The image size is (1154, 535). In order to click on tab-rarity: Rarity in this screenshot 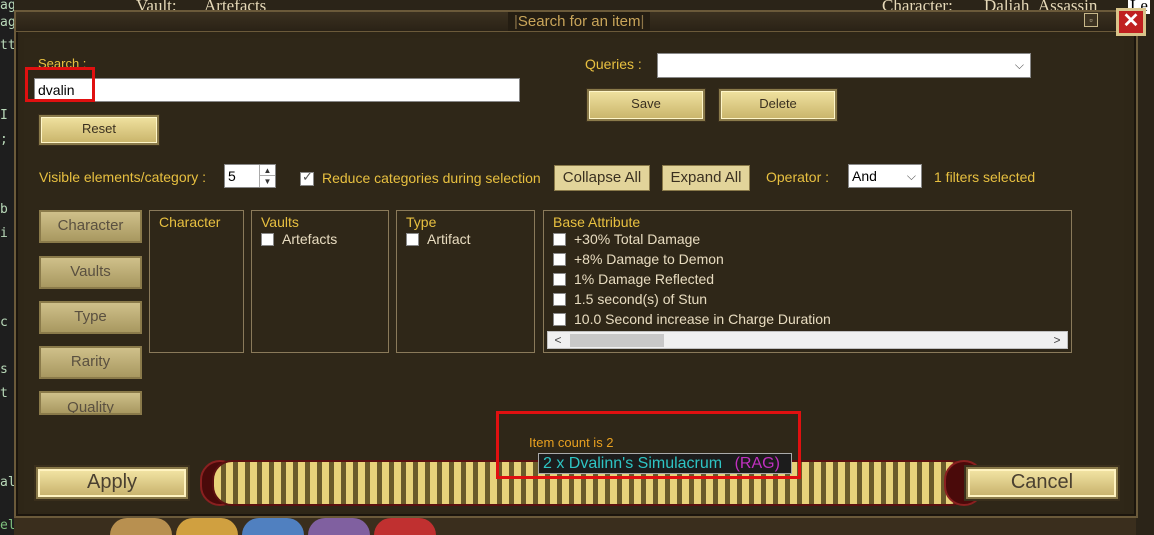, I will do `click(90, 362)`.